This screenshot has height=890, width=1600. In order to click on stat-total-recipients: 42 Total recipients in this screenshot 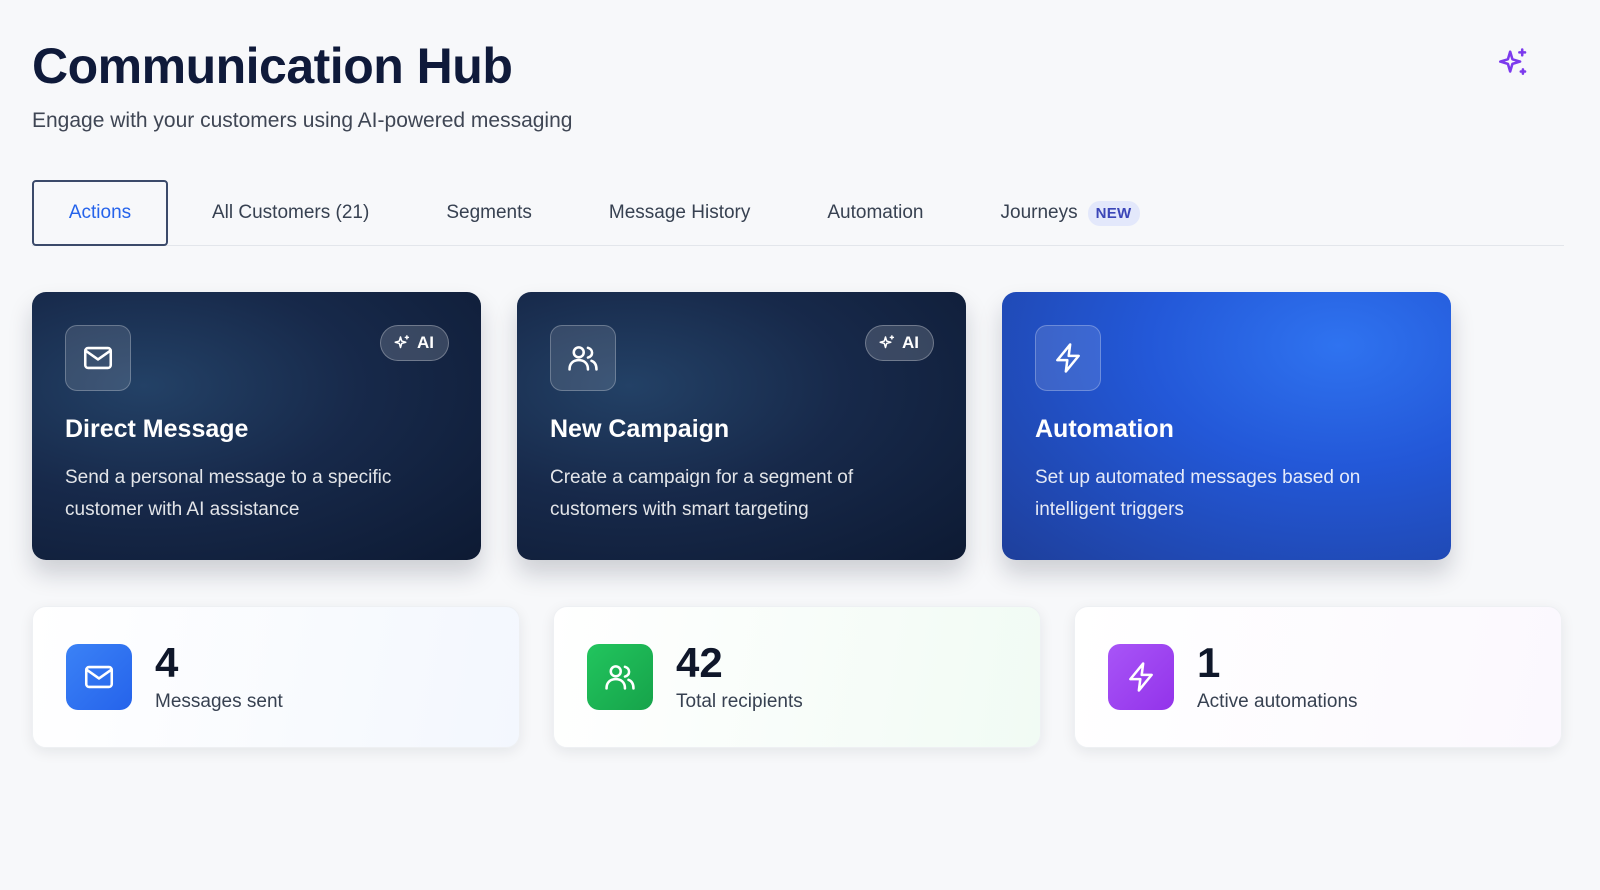, I will do `click(797, 677)`.